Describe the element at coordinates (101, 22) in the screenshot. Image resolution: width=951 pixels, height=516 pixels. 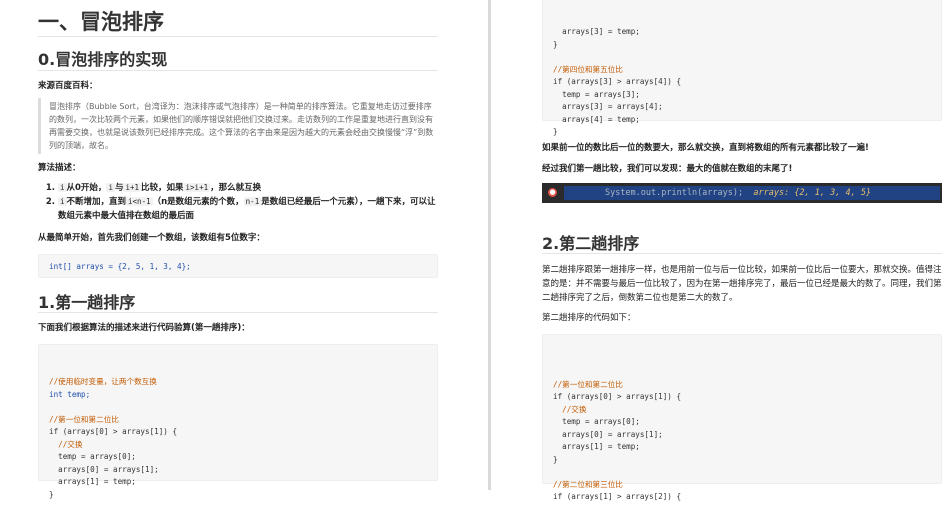
I see `page-title: 一、冒泡排序` at that location.